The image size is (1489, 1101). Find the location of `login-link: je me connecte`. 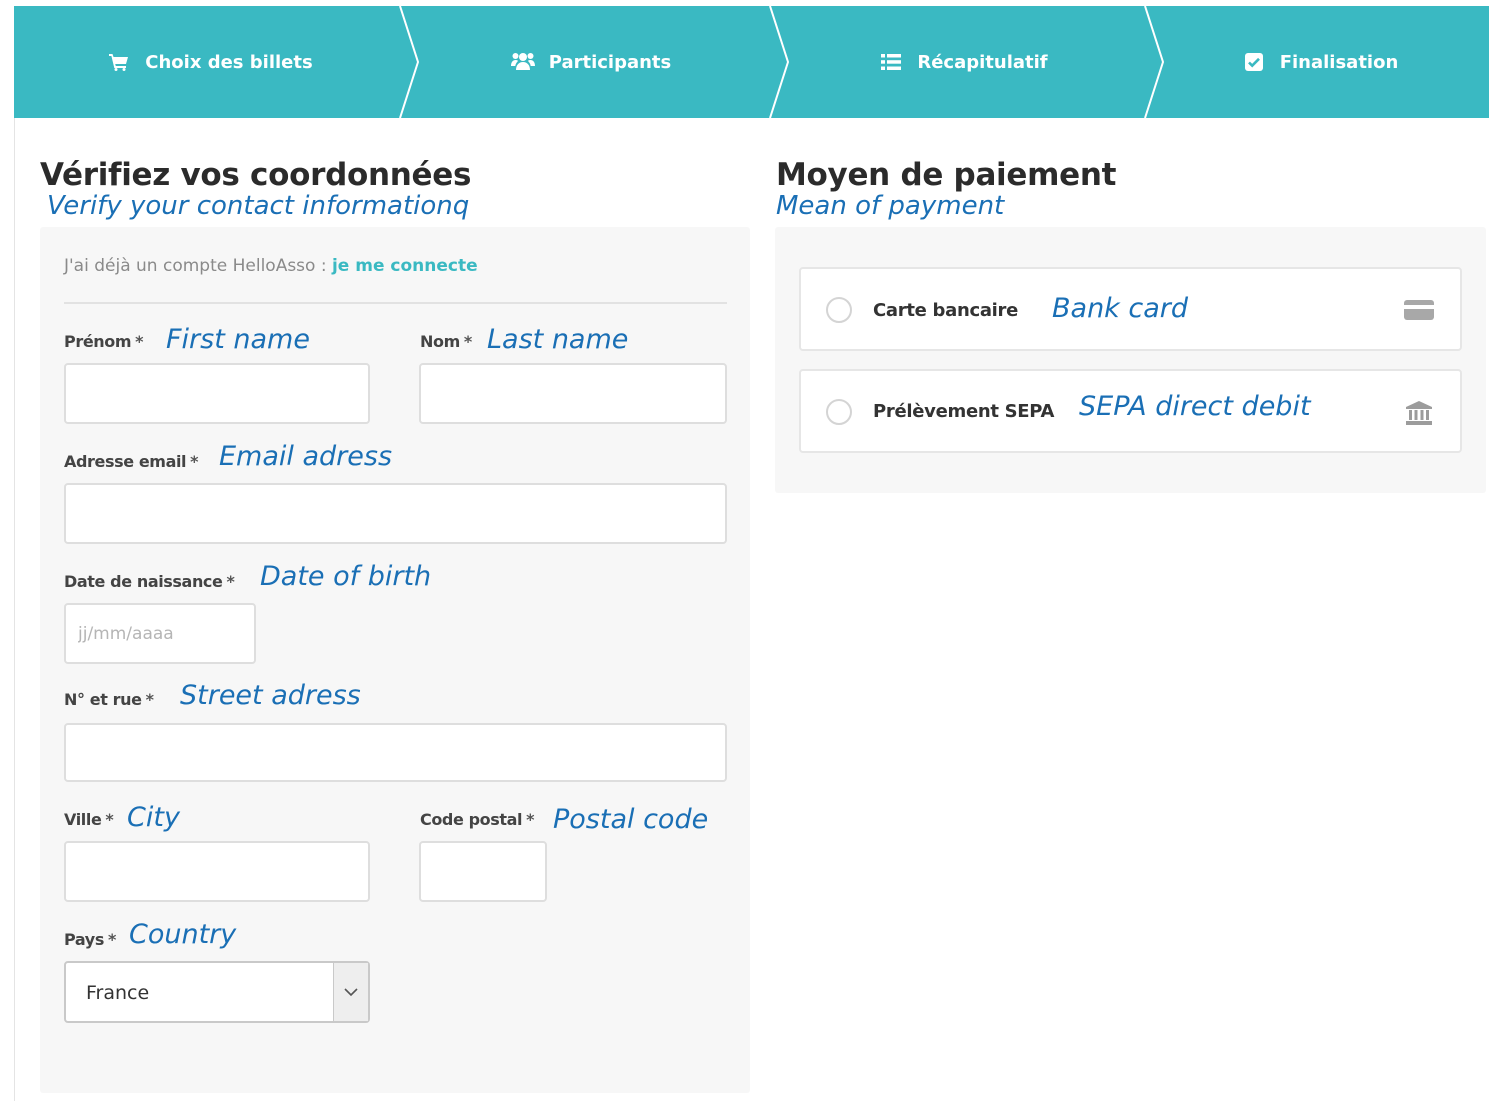

login-link: je me connecte is located at coordinates (405, 266).